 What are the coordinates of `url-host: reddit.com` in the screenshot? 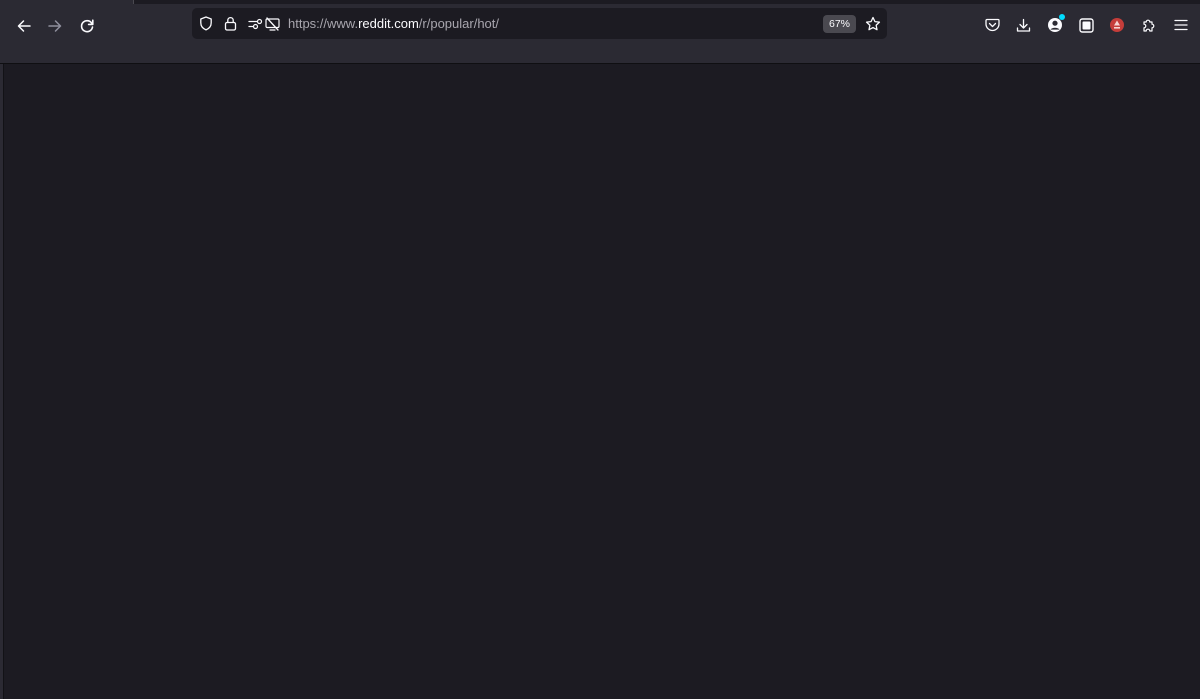 It's located at (388, 23).